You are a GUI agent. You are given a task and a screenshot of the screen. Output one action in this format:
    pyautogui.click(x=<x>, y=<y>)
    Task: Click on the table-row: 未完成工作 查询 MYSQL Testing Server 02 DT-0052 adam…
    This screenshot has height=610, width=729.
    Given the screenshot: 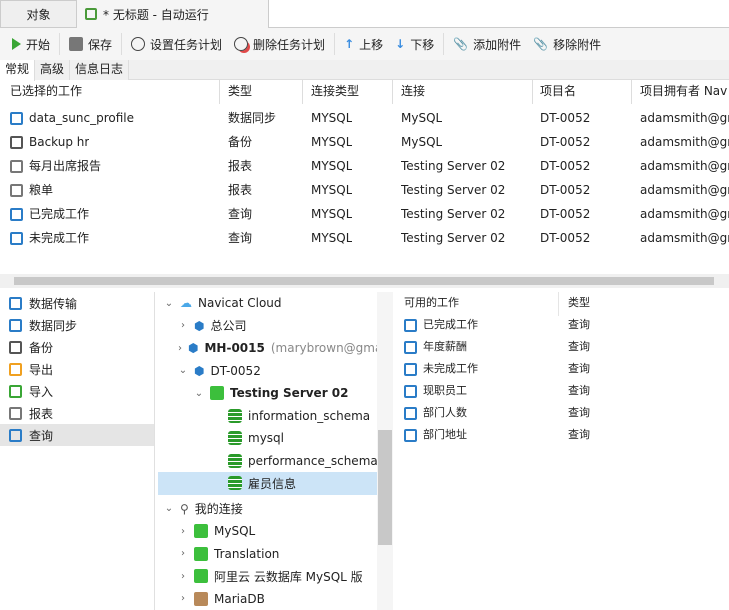 What is the action you would take?
    pyautogui.click(x=364, y=238)
    